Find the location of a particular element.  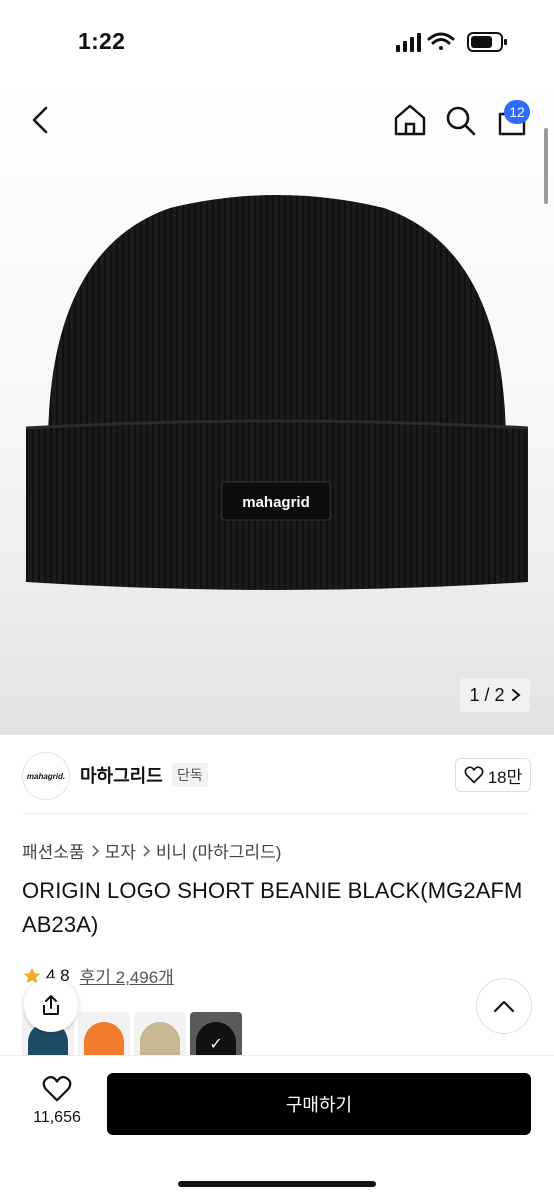

cart-count-badge: 12 is located at coordinates (517, 112).